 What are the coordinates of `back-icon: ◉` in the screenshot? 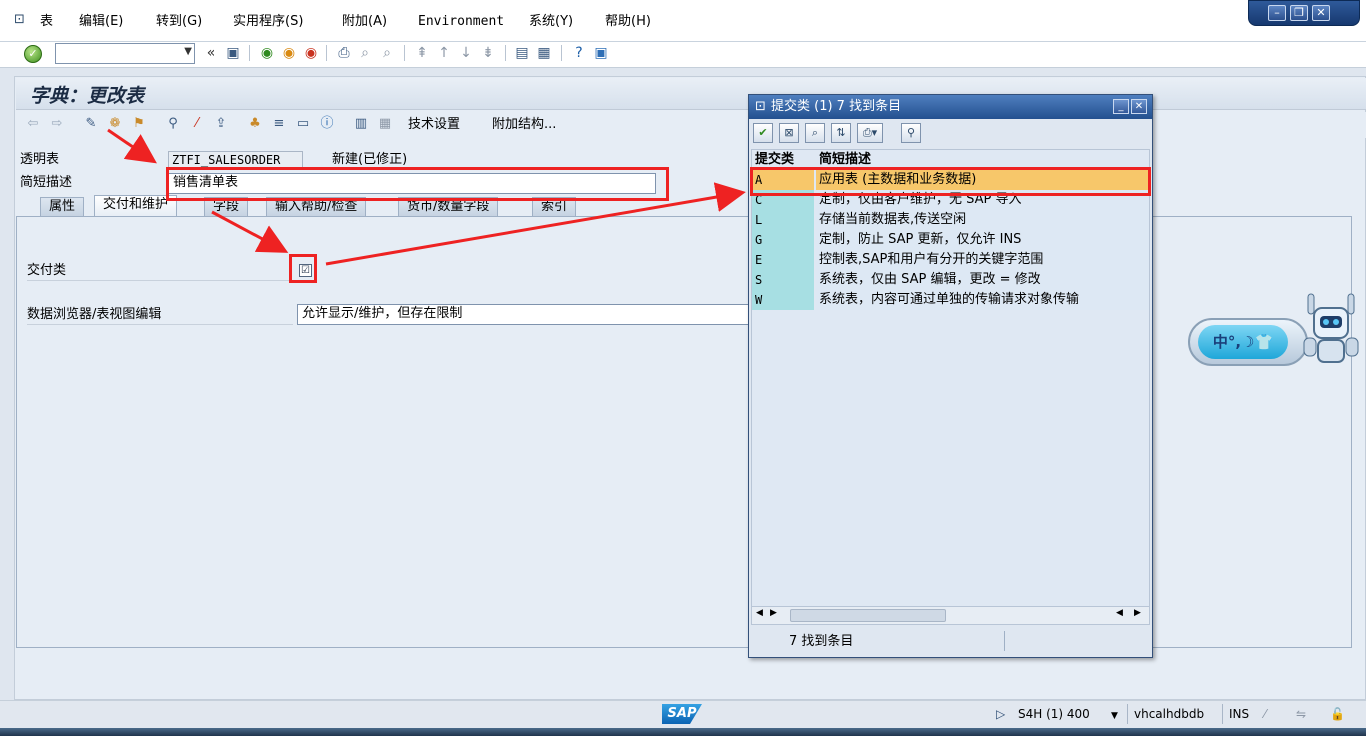 It's located at (267, 53).